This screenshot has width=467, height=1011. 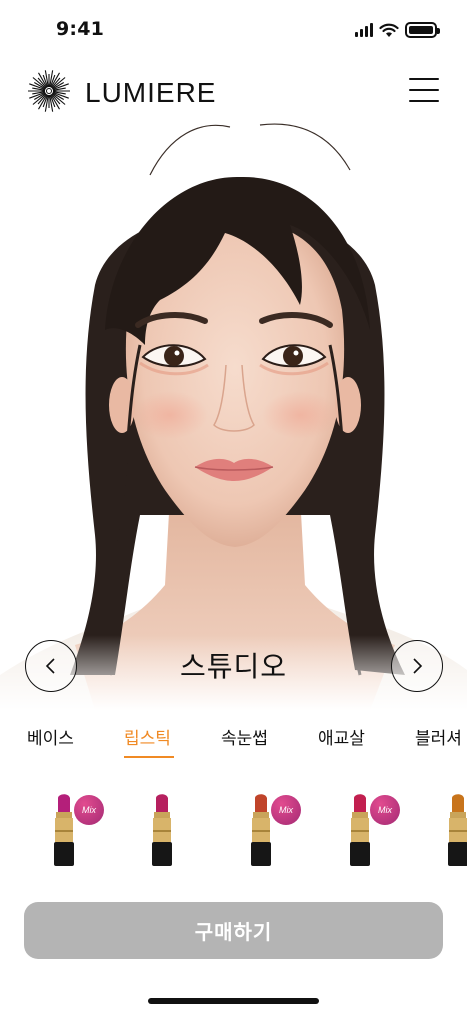 What do you see at coordinates (438, 736) in the screenshot?
I see `tab-blusher: 블러셔` at bounding box center [438, 736].